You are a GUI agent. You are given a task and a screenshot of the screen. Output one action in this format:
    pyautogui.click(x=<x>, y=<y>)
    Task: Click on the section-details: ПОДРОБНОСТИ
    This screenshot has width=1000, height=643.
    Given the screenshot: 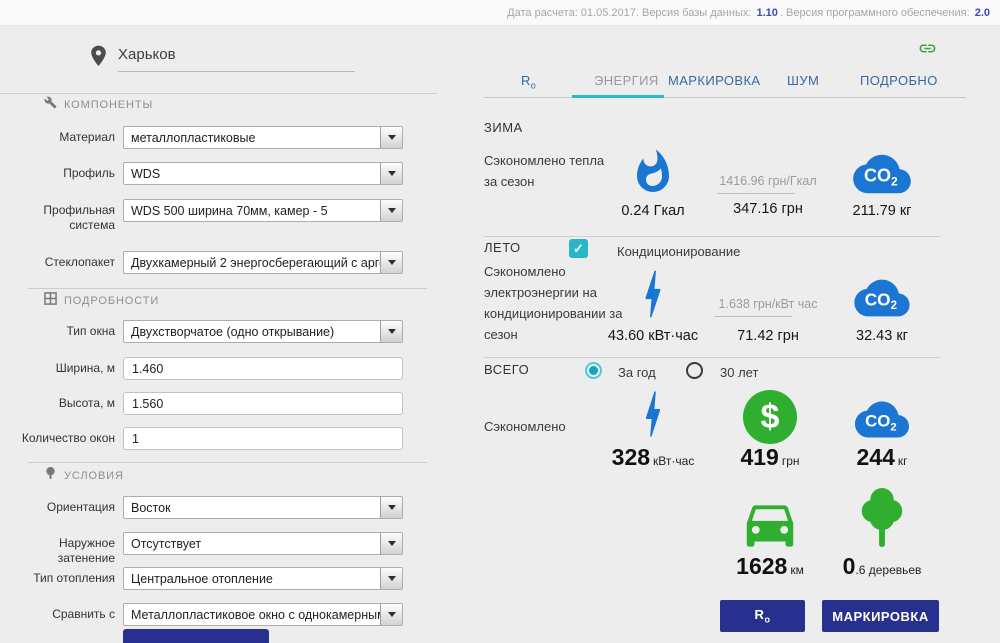 What is the action you would take?
    pyautogui.click(x=101, y=301)
    